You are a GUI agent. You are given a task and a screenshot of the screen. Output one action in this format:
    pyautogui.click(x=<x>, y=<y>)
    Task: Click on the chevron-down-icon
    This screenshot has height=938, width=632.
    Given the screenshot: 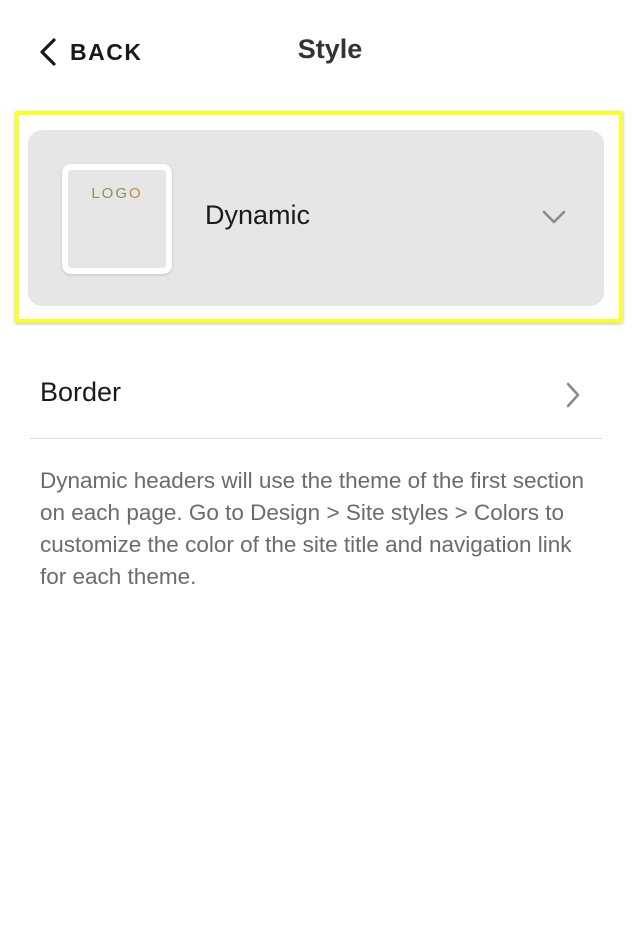 What is the action you would take?
    pyautogui.click(x=554, y=217)
    